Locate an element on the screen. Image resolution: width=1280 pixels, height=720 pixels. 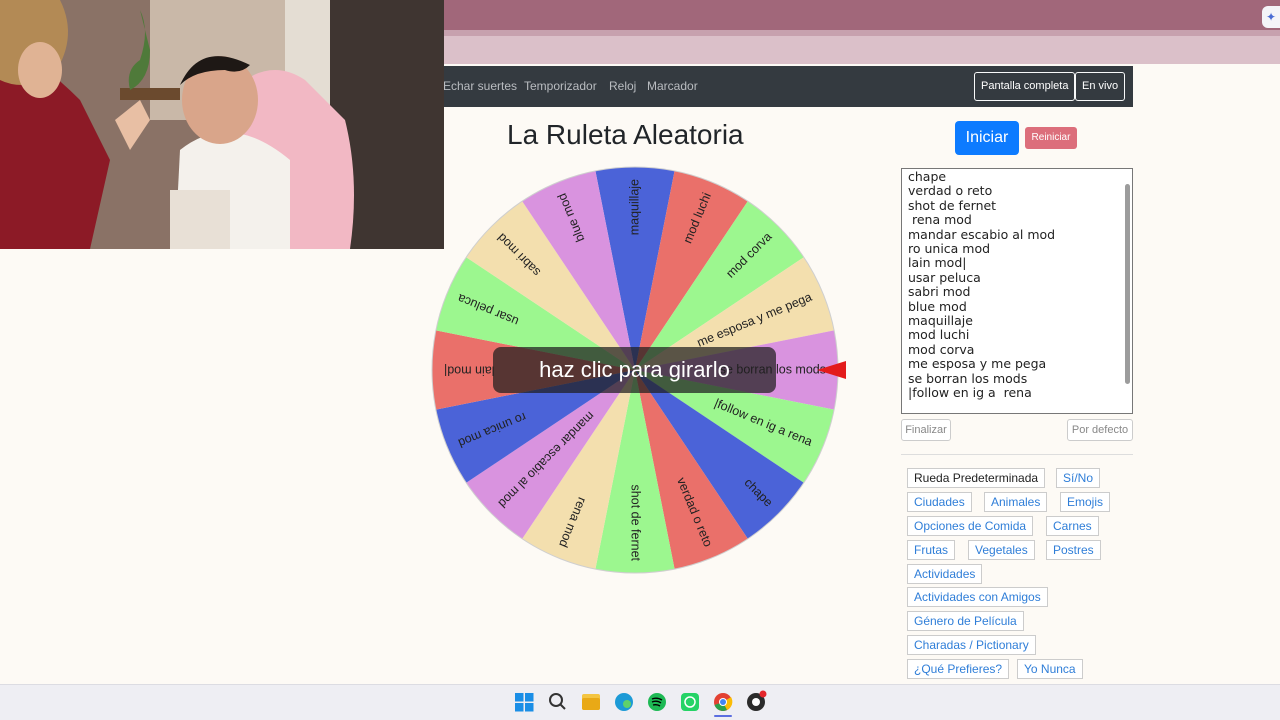
reset-button: Reiniciar is located at coordinates (1051, 138).